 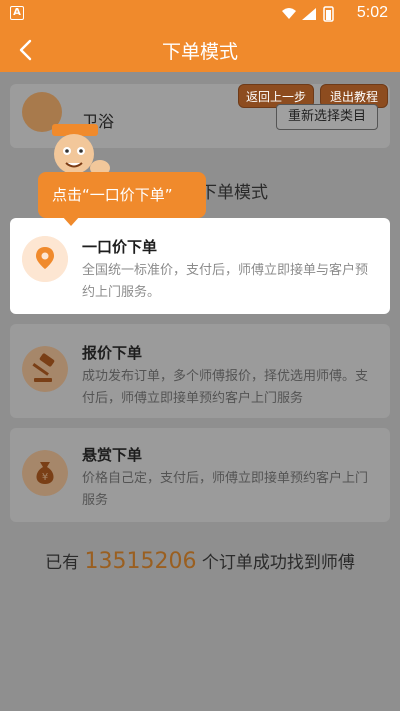 I want to click on money-bag-icon: ¥, so click(x=45, y=473).